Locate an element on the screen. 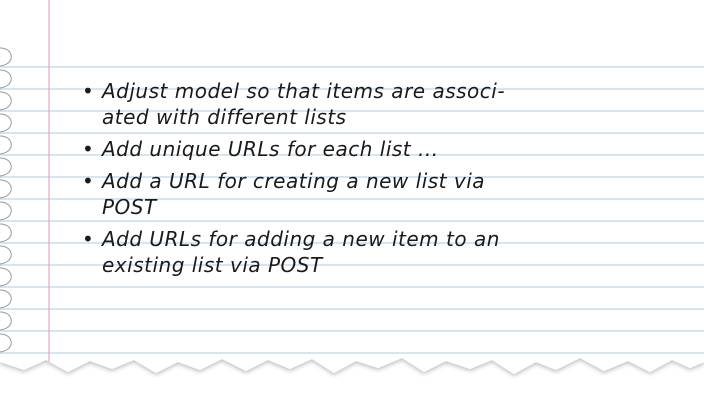  note-text-line: POST is located at coordinates (129, 207).